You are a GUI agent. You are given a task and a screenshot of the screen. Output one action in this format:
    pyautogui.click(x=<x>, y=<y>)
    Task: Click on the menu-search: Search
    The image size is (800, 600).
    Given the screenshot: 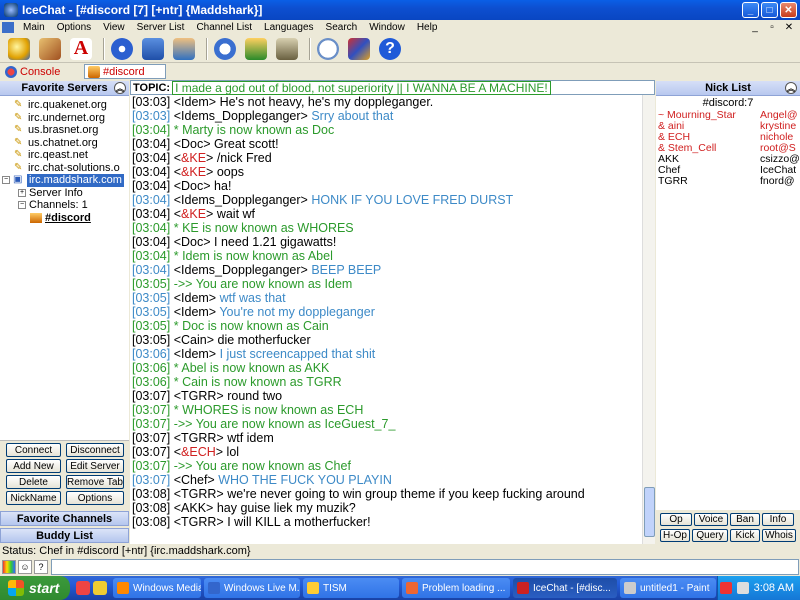 What is the action you would take?
    pyautogui.click(x=342, y=27)
    